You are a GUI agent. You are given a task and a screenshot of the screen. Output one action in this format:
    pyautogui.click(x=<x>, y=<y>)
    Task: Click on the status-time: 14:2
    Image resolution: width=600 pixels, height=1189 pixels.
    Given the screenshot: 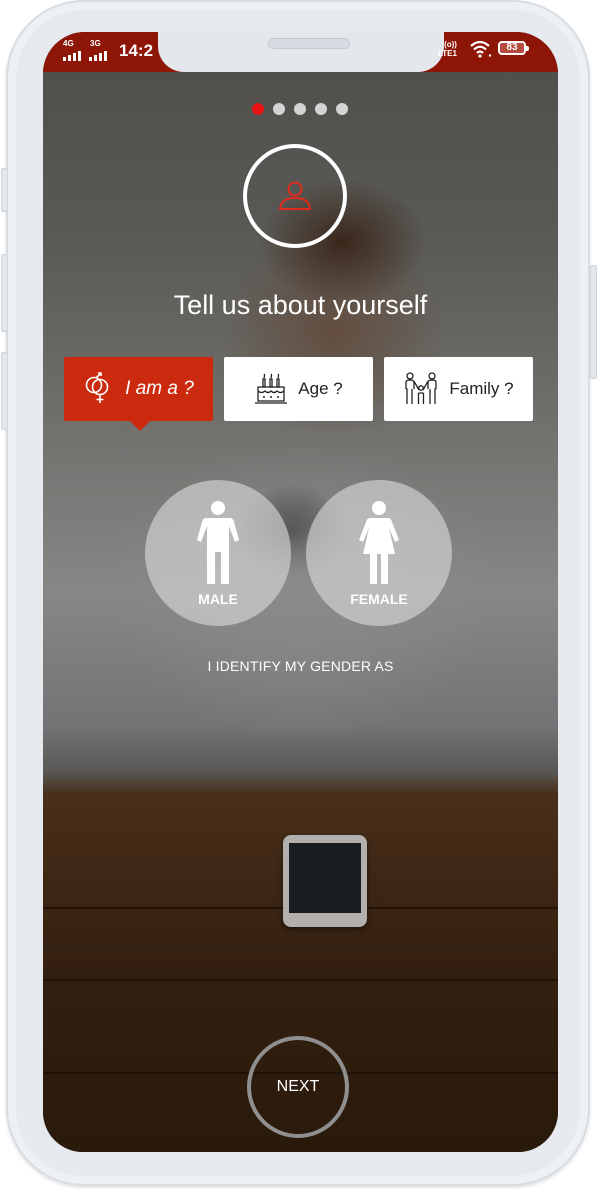 What is the action you would take?
    pyautogui.click(x=136, y=50)
    